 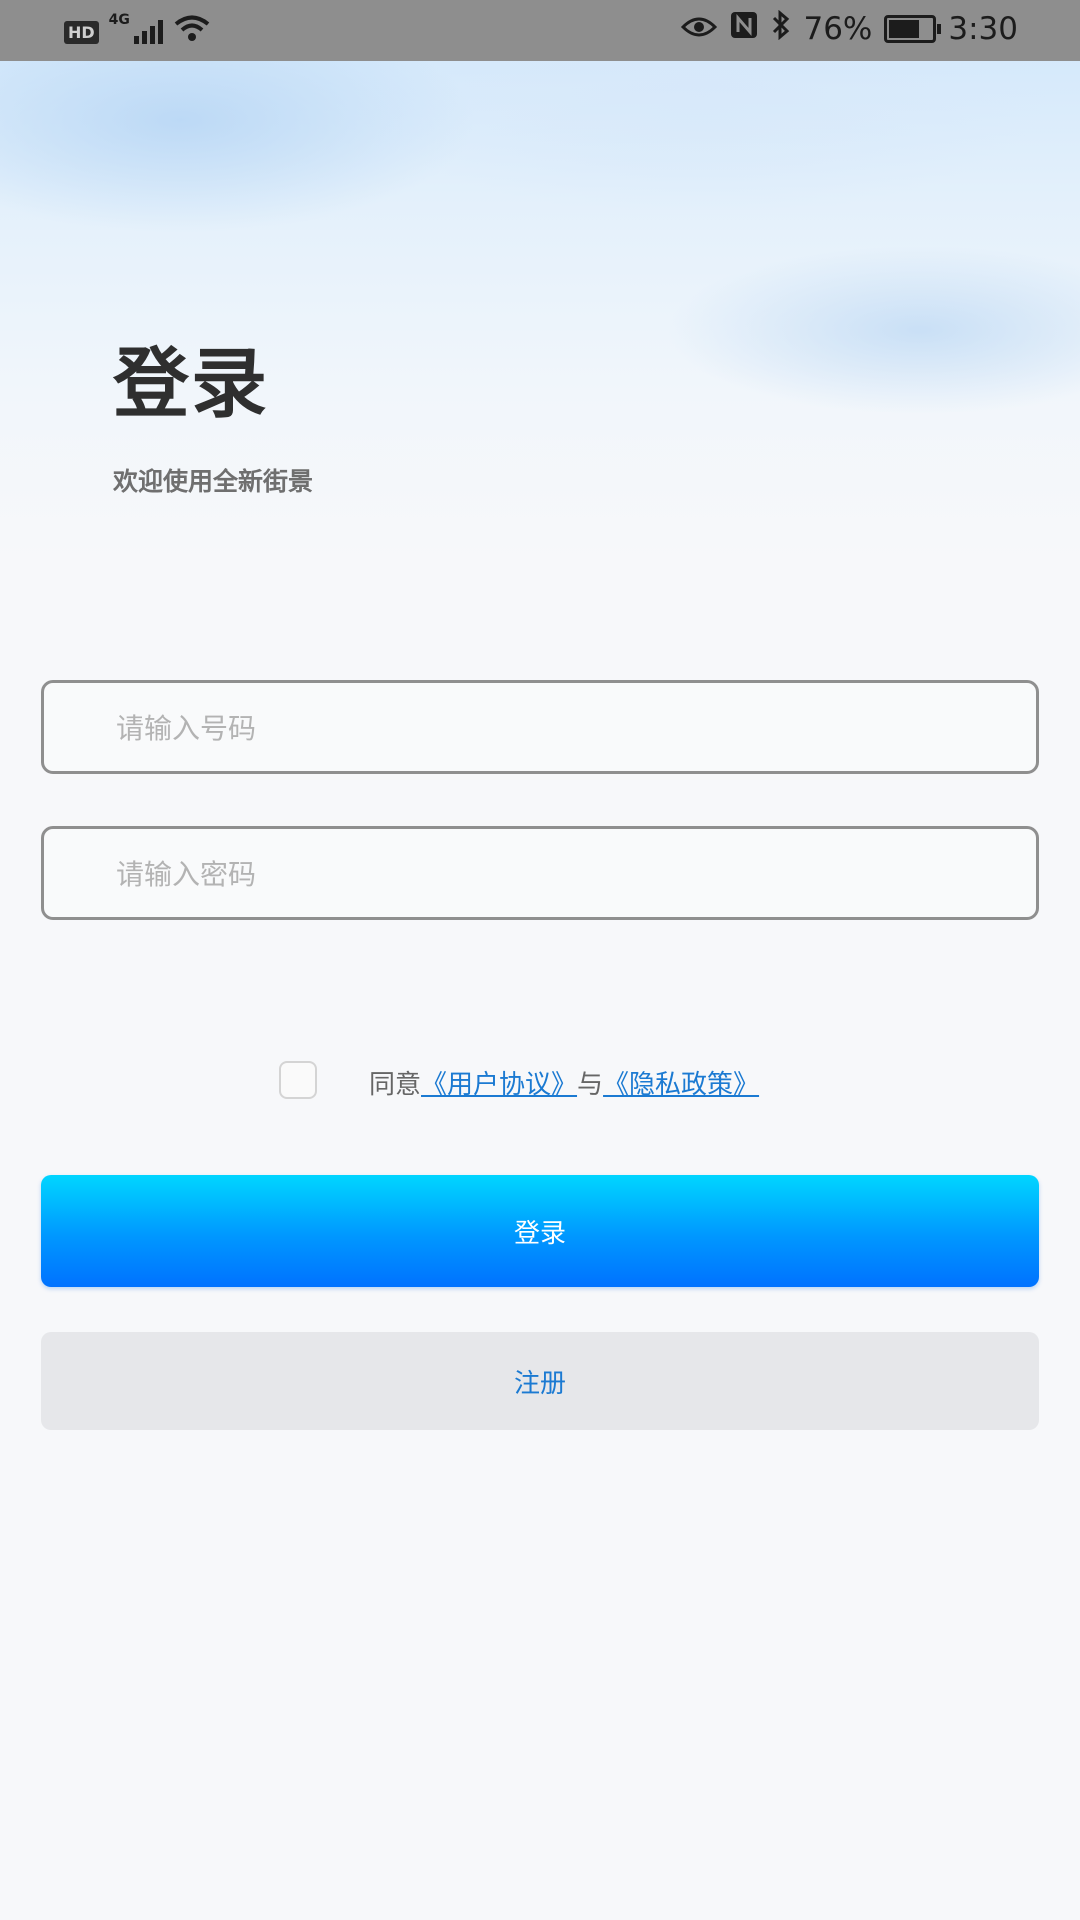 What do you see at coordinates (590, 1085) in the screenshot?
I see `agreement-connector: 与` at bounding box center [590, 1085].